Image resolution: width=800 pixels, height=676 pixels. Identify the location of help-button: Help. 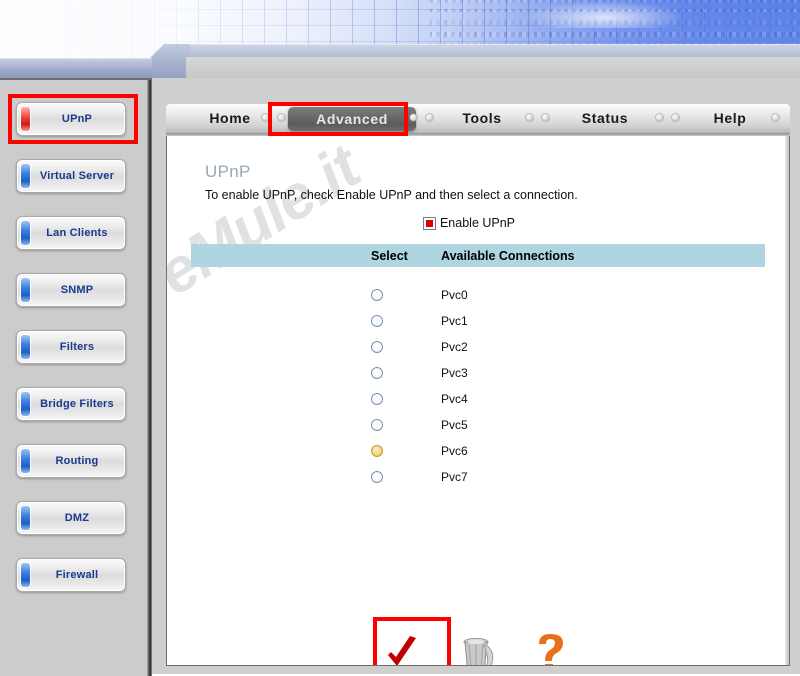
(552, 641).